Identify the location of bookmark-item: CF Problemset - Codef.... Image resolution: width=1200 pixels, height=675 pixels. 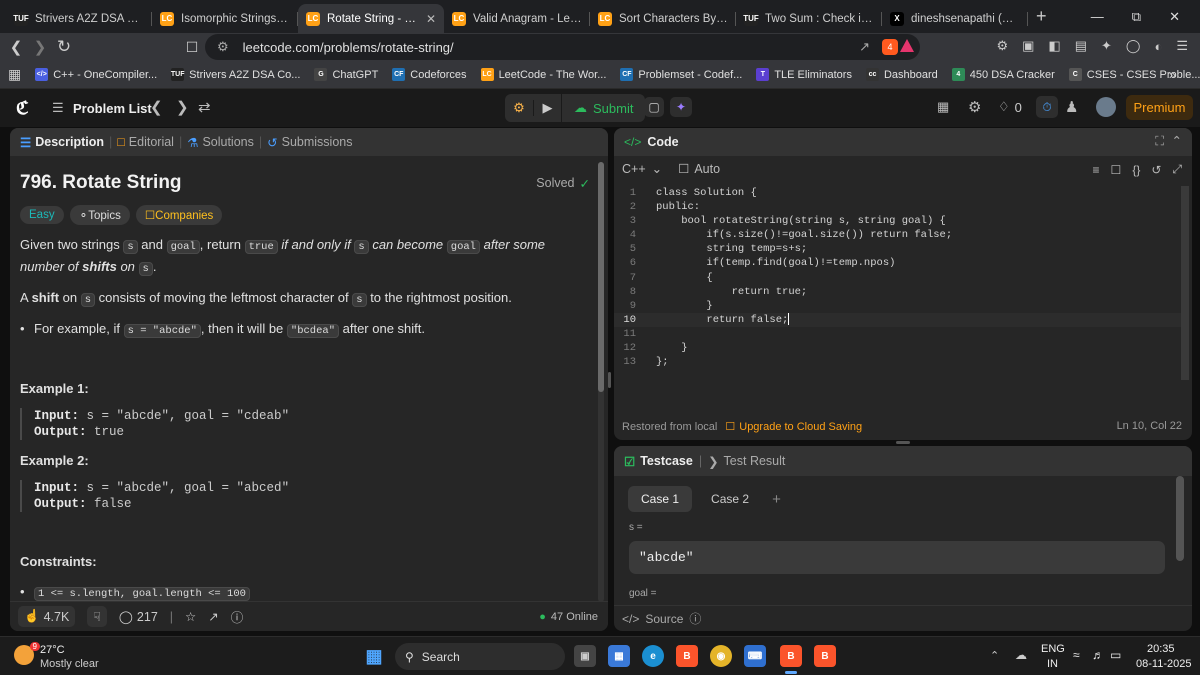
(681, 74).